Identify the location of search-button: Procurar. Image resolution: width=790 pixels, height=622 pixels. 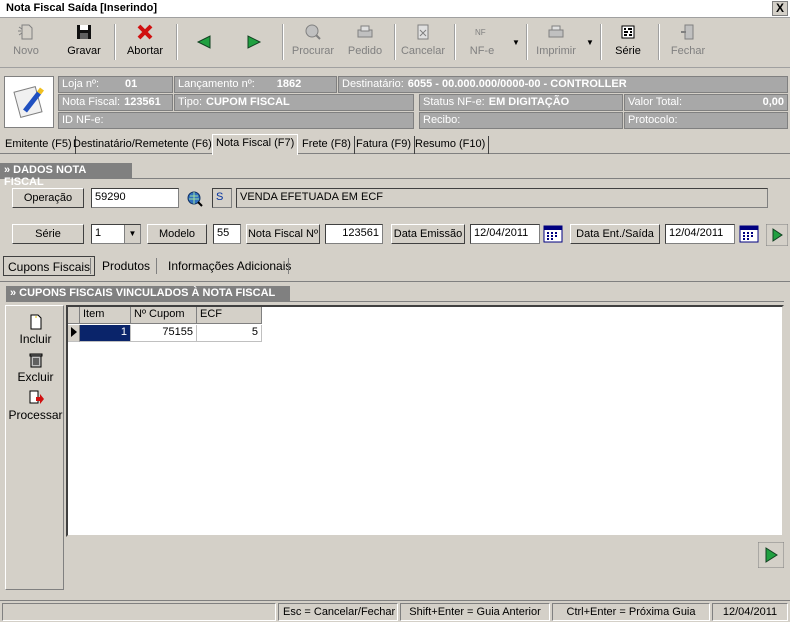
(313, 44).